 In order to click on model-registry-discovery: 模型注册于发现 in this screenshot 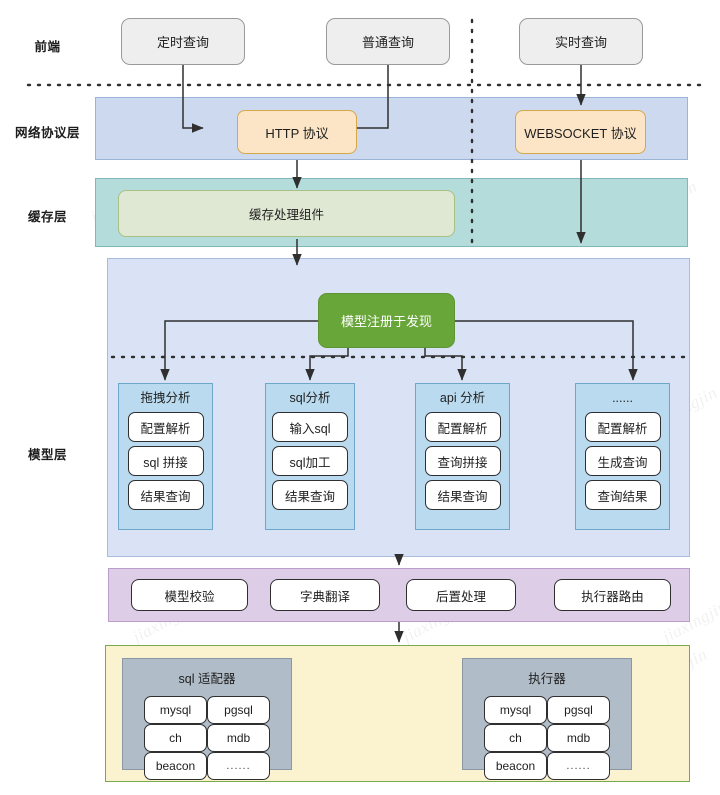, I will do `click(386, 320)`.